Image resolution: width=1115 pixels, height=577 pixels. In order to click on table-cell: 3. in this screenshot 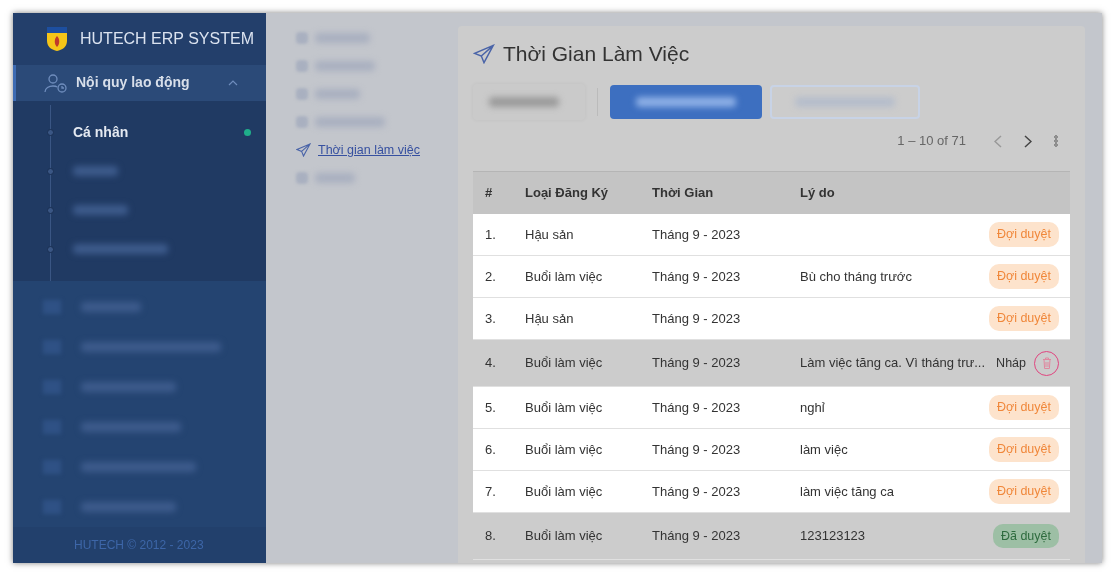, I will do `click(490, 318)`.